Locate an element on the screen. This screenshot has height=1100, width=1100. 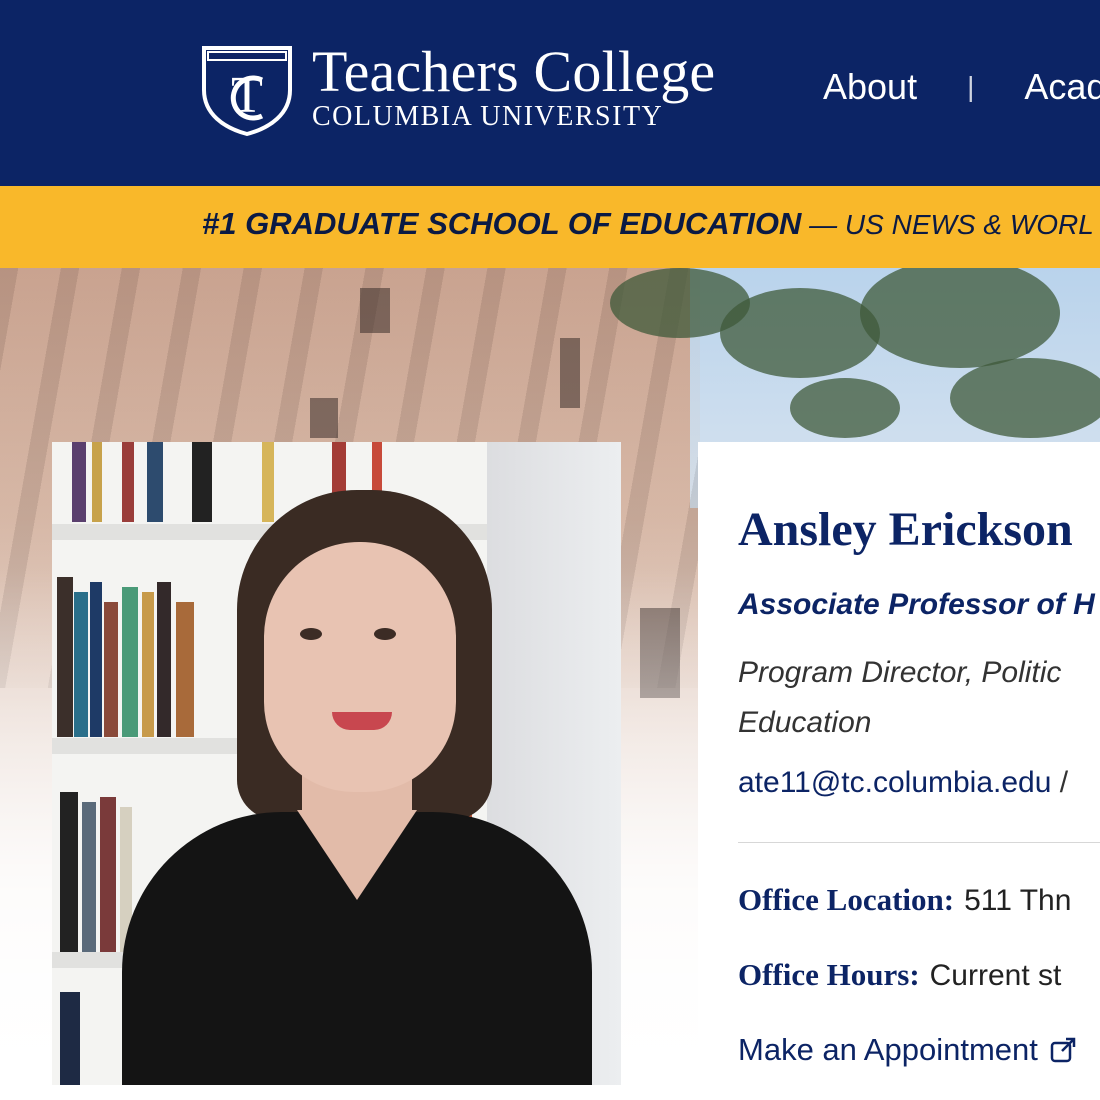
email-link: ate11@tc.columbia.edu is located at coordinates (894, 782).